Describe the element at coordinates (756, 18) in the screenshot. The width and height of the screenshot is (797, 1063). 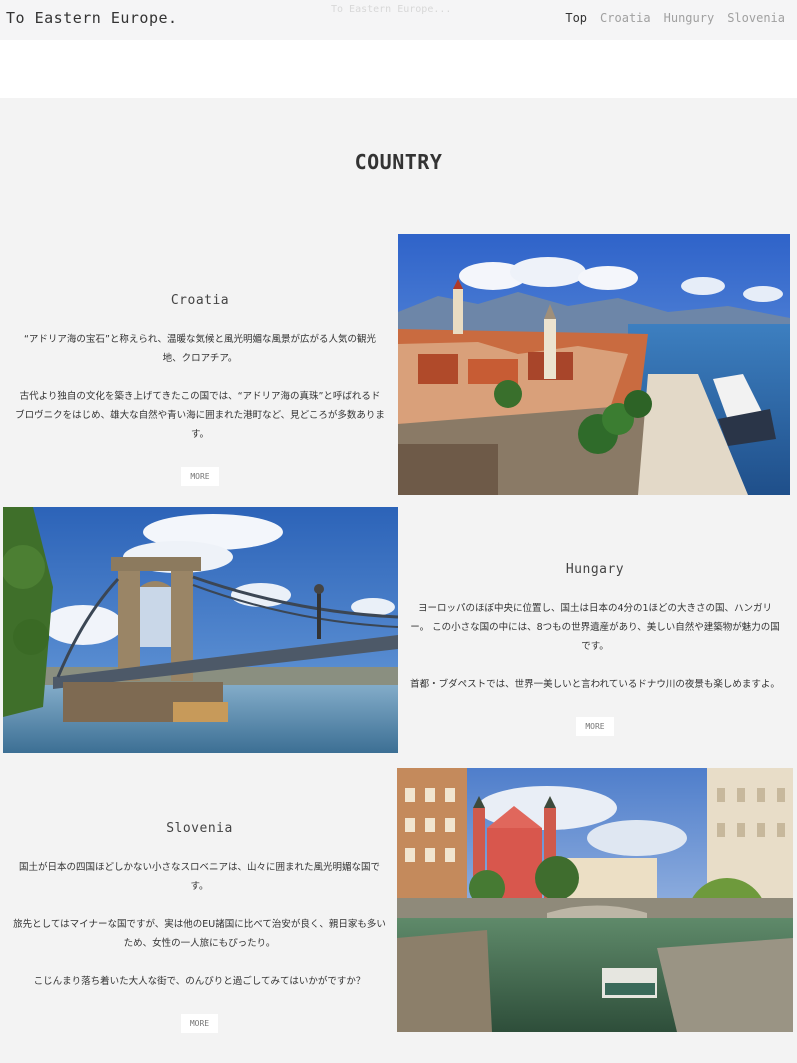
I see `nav-slovenia: Slovenia` at that location.